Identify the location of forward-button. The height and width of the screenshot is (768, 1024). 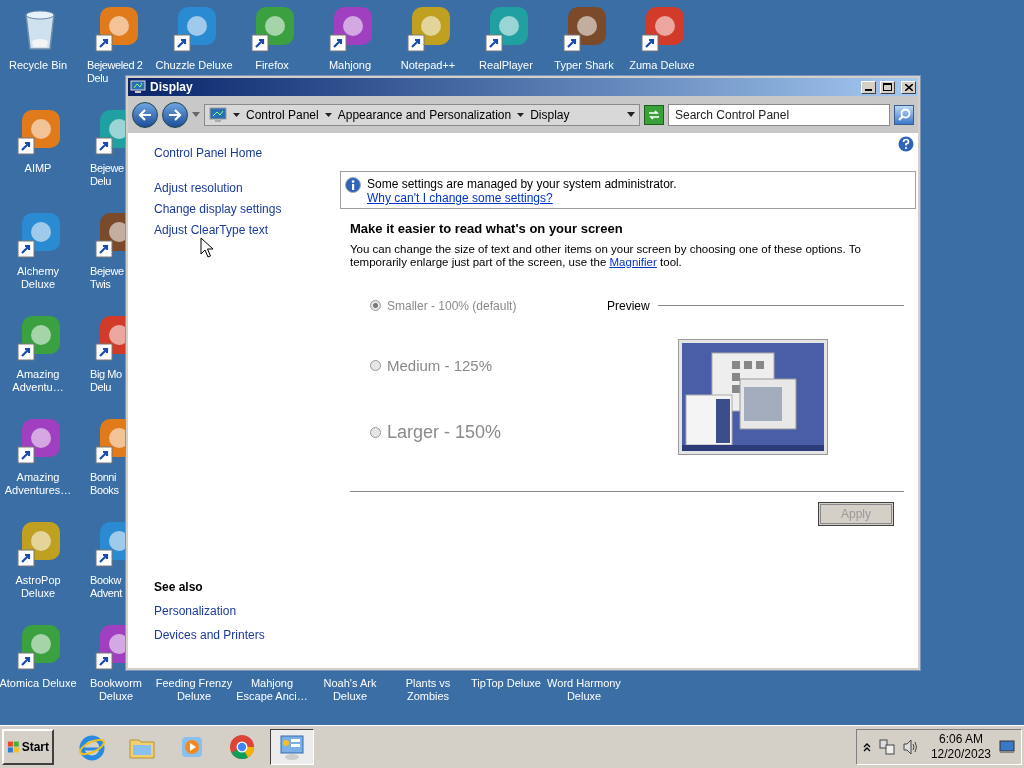
(175, 114).